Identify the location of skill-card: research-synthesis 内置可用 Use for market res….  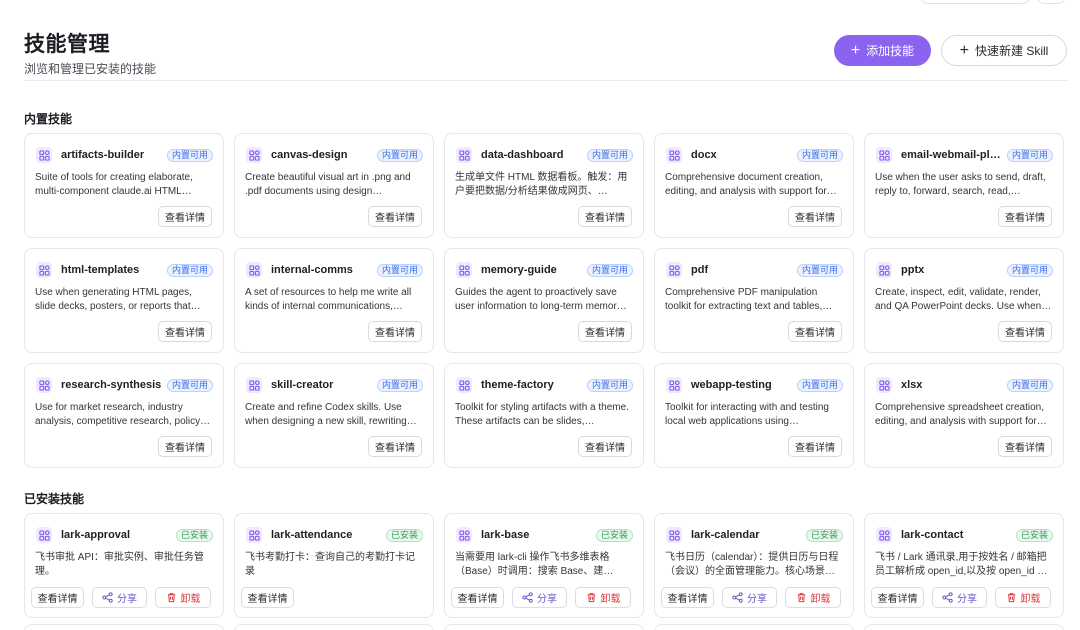
(124, 415).